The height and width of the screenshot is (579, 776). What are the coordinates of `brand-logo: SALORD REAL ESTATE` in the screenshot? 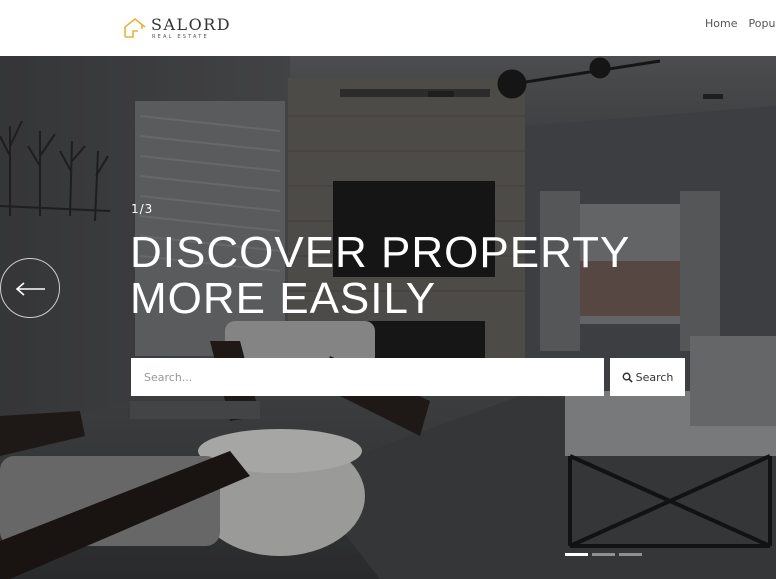 It's located at (176, 28).